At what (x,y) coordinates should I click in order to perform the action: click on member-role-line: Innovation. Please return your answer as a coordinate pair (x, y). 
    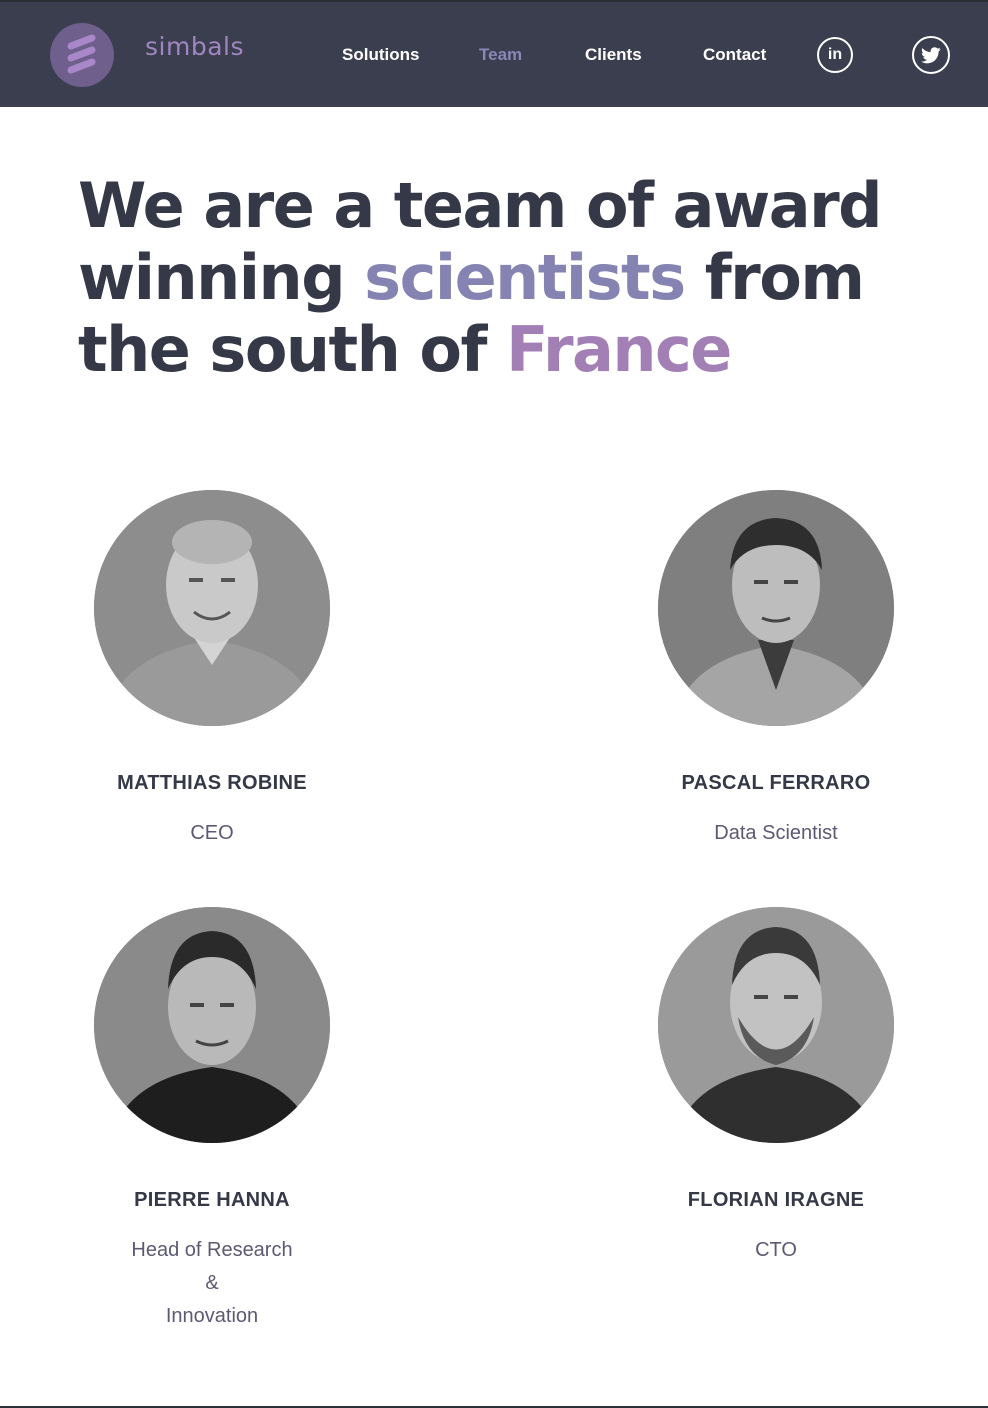
    Looking at the image, I should click on (212, 1316).